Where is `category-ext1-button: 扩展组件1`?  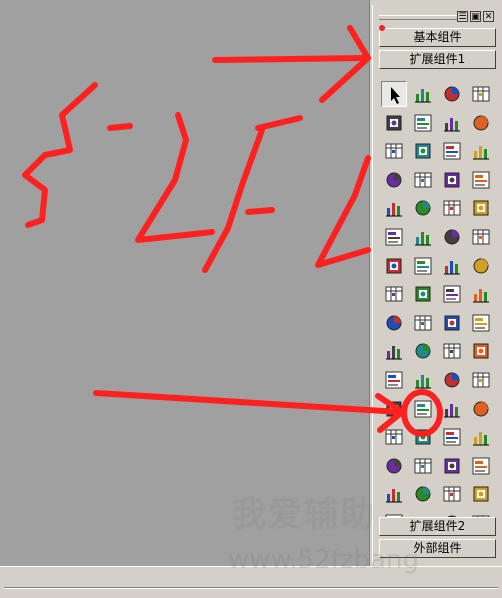
category-ext1-button: 扩展组件1 is located at coordinates (437, 59).